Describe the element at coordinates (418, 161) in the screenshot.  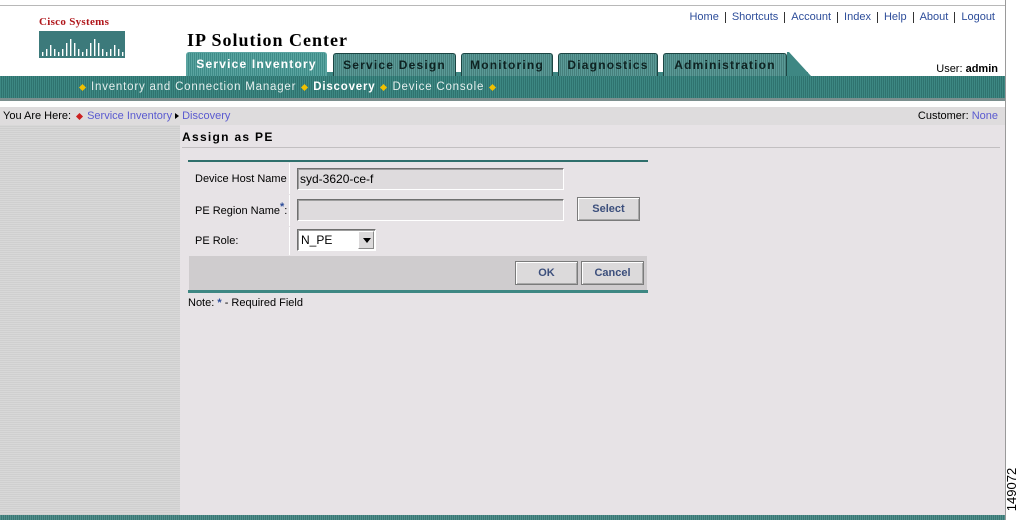
I see `form-top-border` at that location.